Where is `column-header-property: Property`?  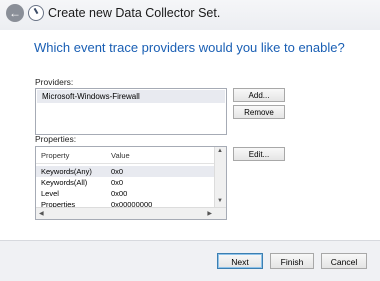
column-header-property: Property is located at coordinates (55, 155).